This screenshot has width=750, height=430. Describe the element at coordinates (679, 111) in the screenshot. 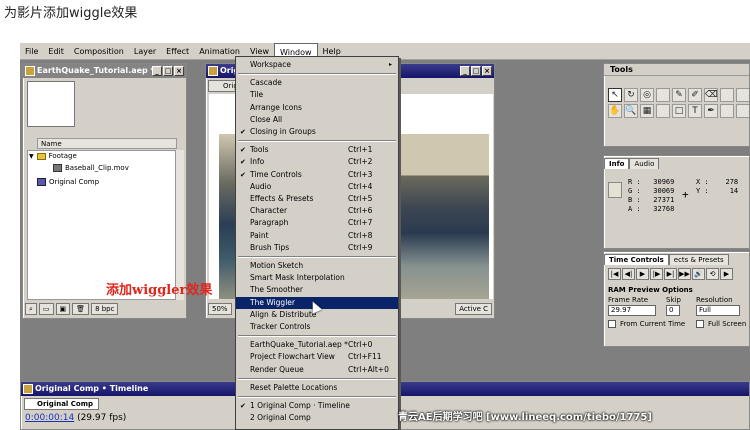

I see `tool-button-icon: □` at that location.